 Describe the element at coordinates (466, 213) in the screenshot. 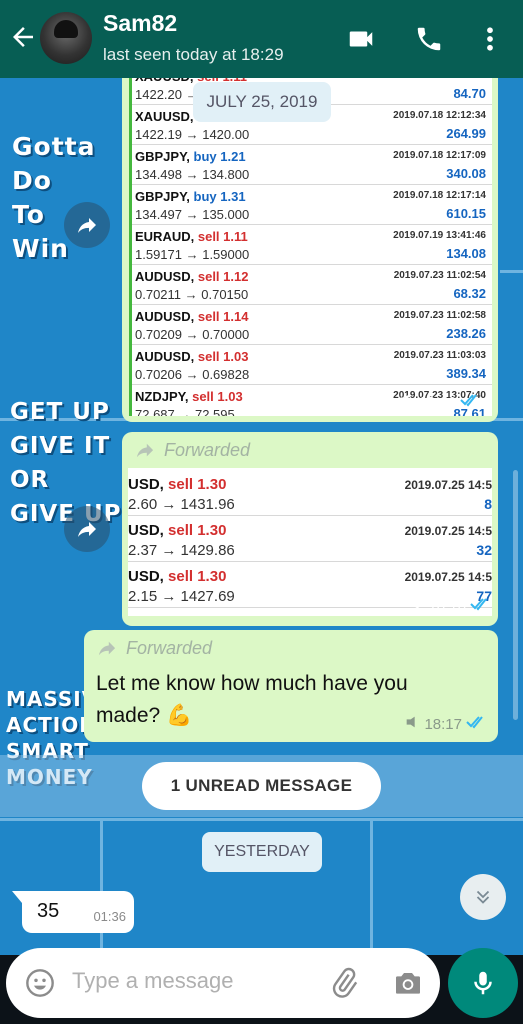

I see `trade-profit: 610.15` at that location.